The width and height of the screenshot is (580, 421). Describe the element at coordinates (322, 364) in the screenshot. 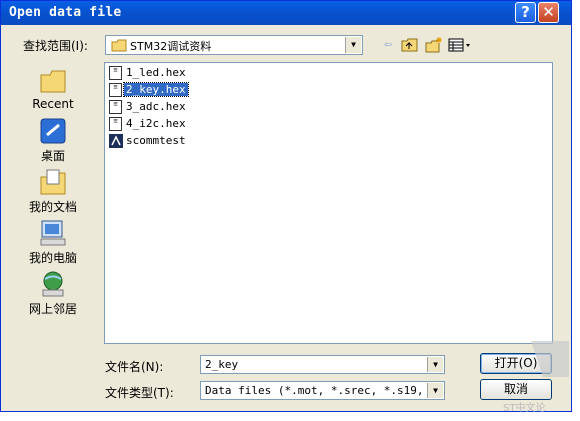

I see `file-name-input: 2_key ▼` at that location.